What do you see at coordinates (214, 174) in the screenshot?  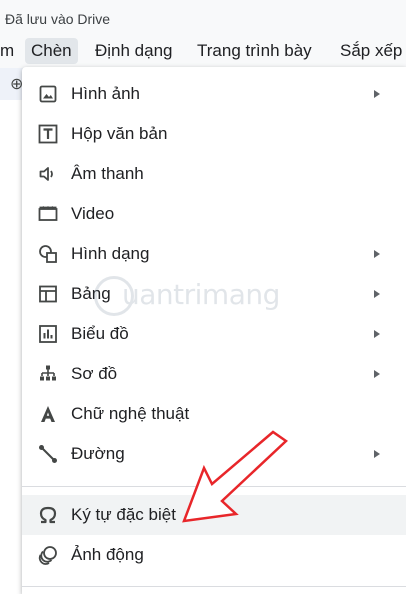 I see `menu-item-audio: Âm thanh` at bounding box center [214, 174].